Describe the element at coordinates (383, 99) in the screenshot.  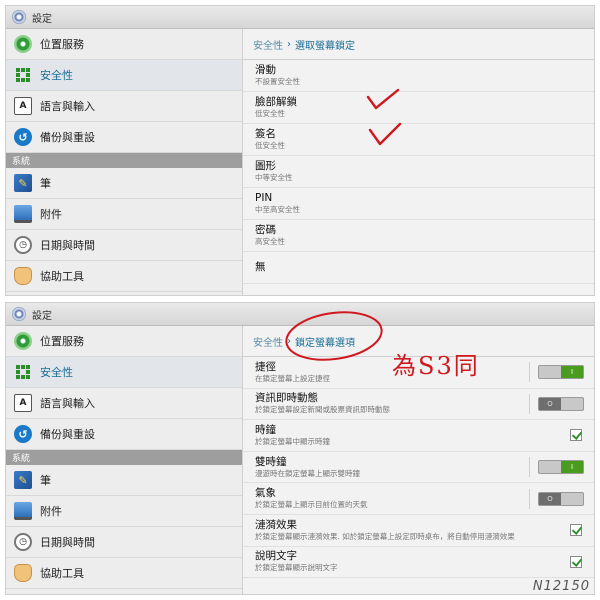
I see `red-checkmark-face-unlock` at that location.